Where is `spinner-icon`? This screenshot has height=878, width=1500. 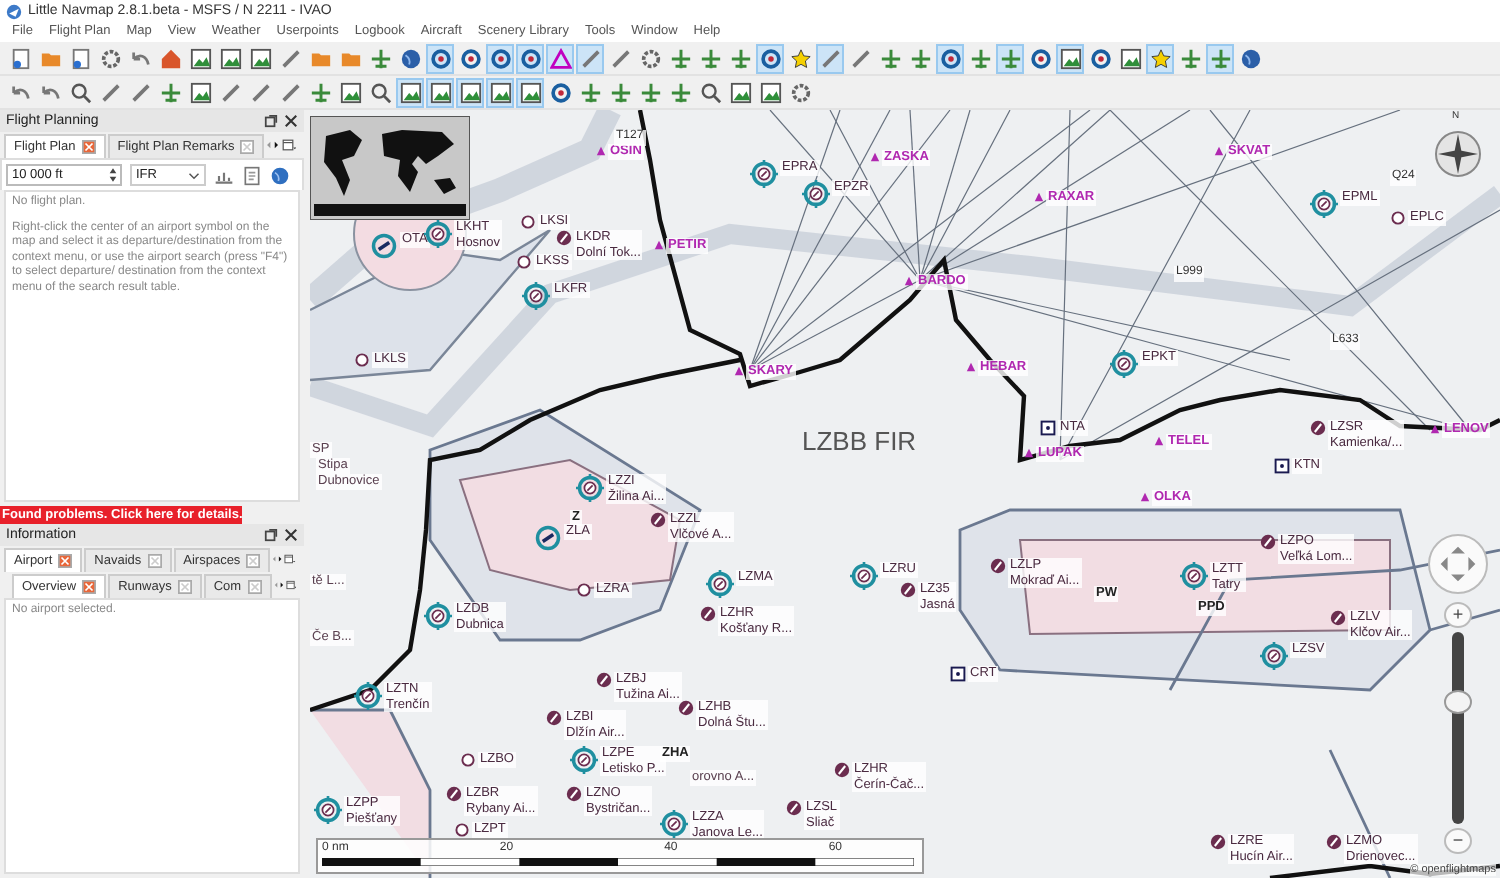 spinner-icon is located at coordinates (113, 175).